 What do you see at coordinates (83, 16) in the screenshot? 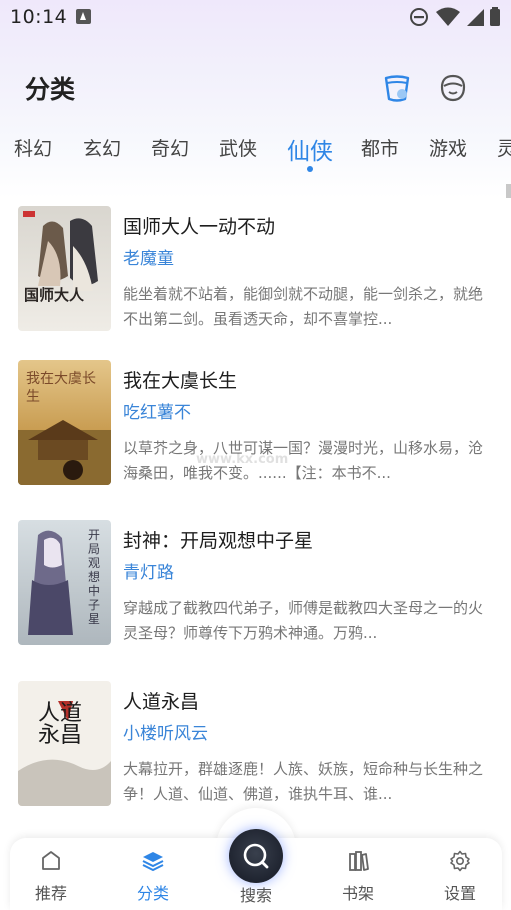
I see `notification-icon` at bounding box center [83, 16].